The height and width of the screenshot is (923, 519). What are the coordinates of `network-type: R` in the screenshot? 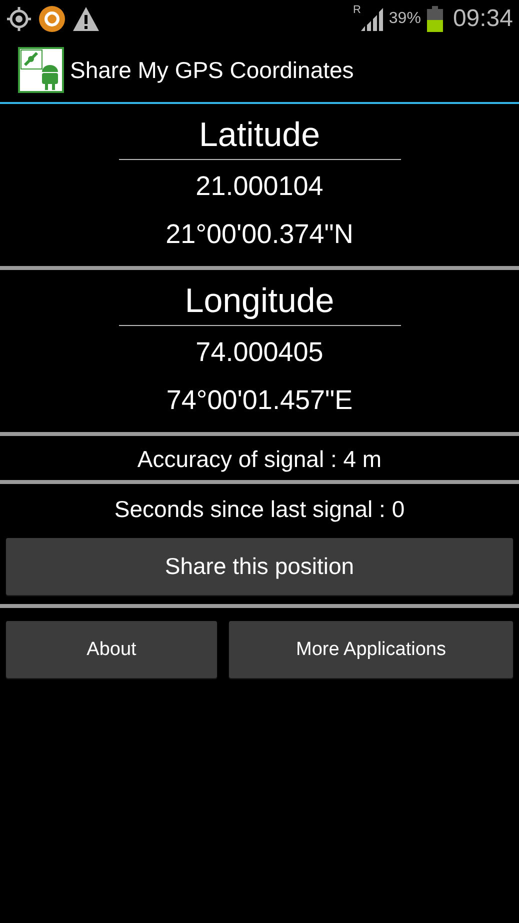 It's located at (356, 10).